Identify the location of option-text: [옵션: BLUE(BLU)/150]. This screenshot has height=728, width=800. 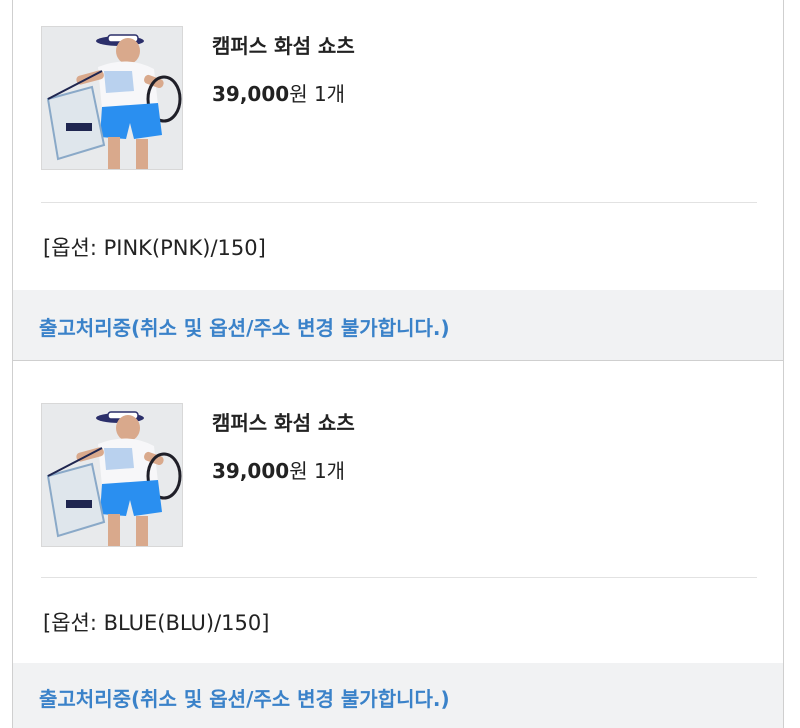
(156, 623).